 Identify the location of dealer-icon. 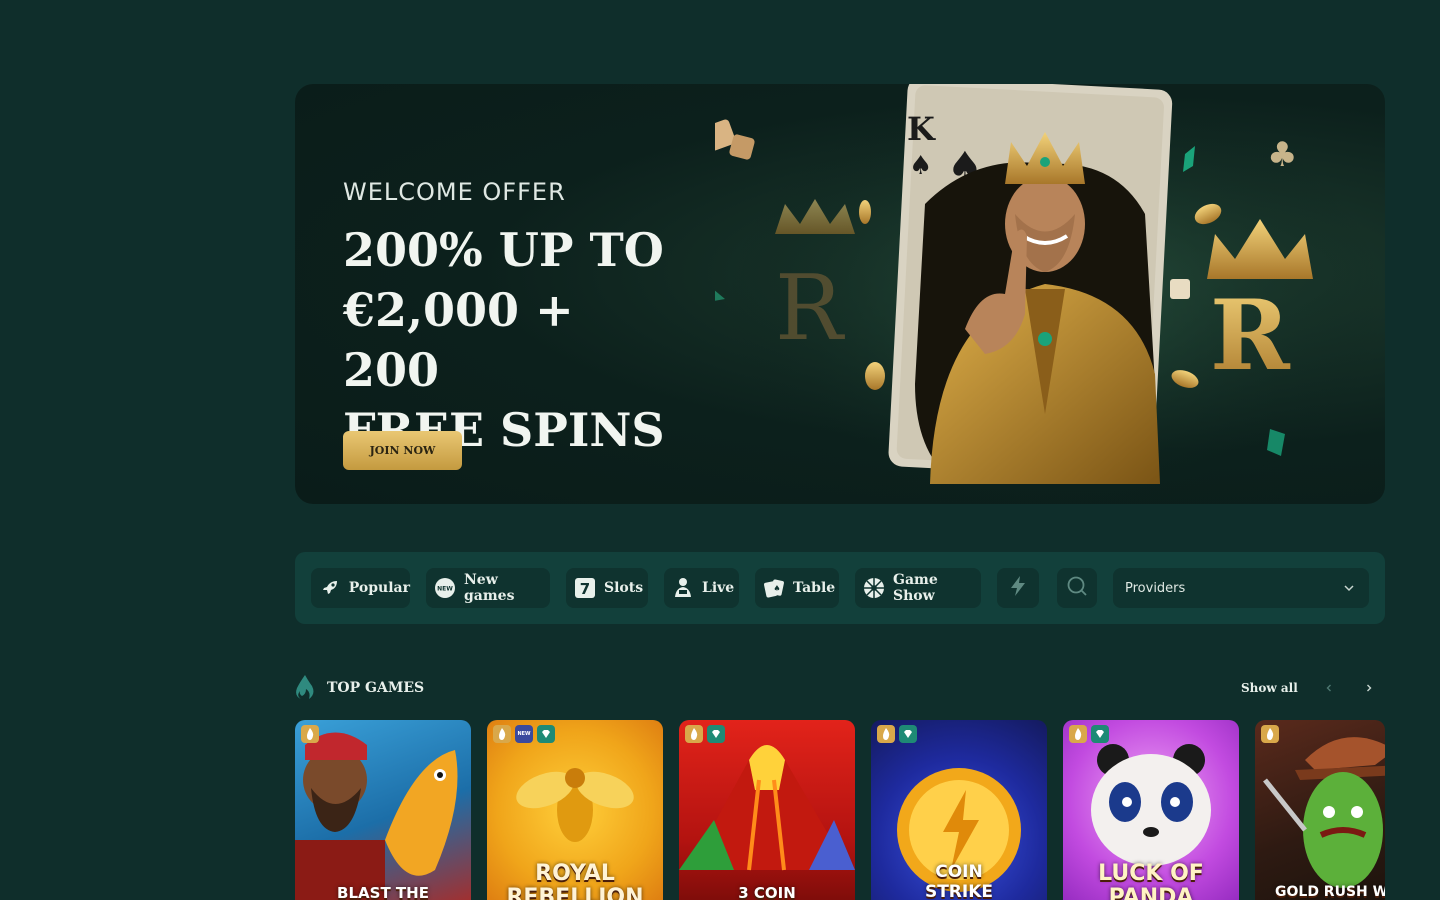
(683, 588).